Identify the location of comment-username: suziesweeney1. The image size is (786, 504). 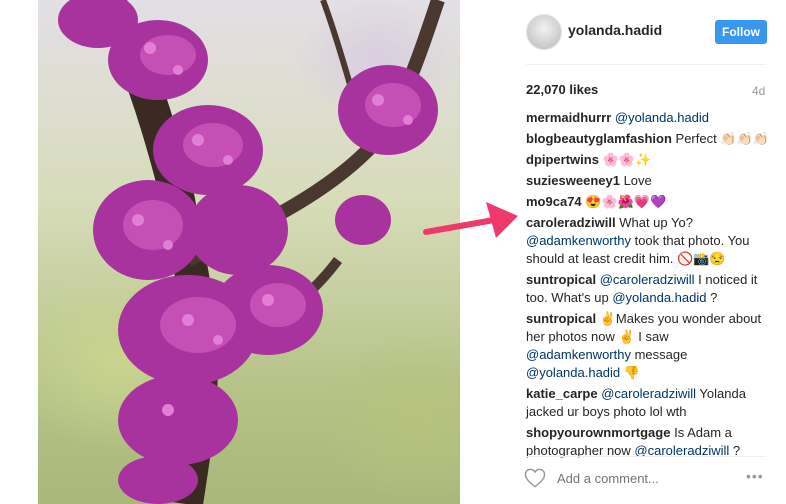
(573, 180).